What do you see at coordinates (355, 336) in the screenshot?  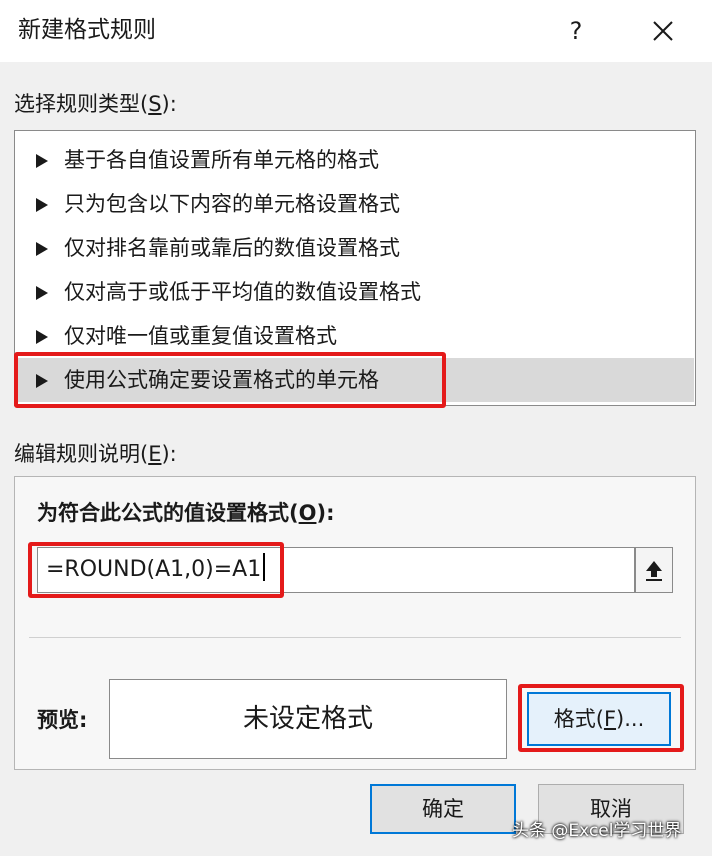 I see `rule-type-item: 仅对唯一值或重复值设置格式` at bounding box center [355, 336].